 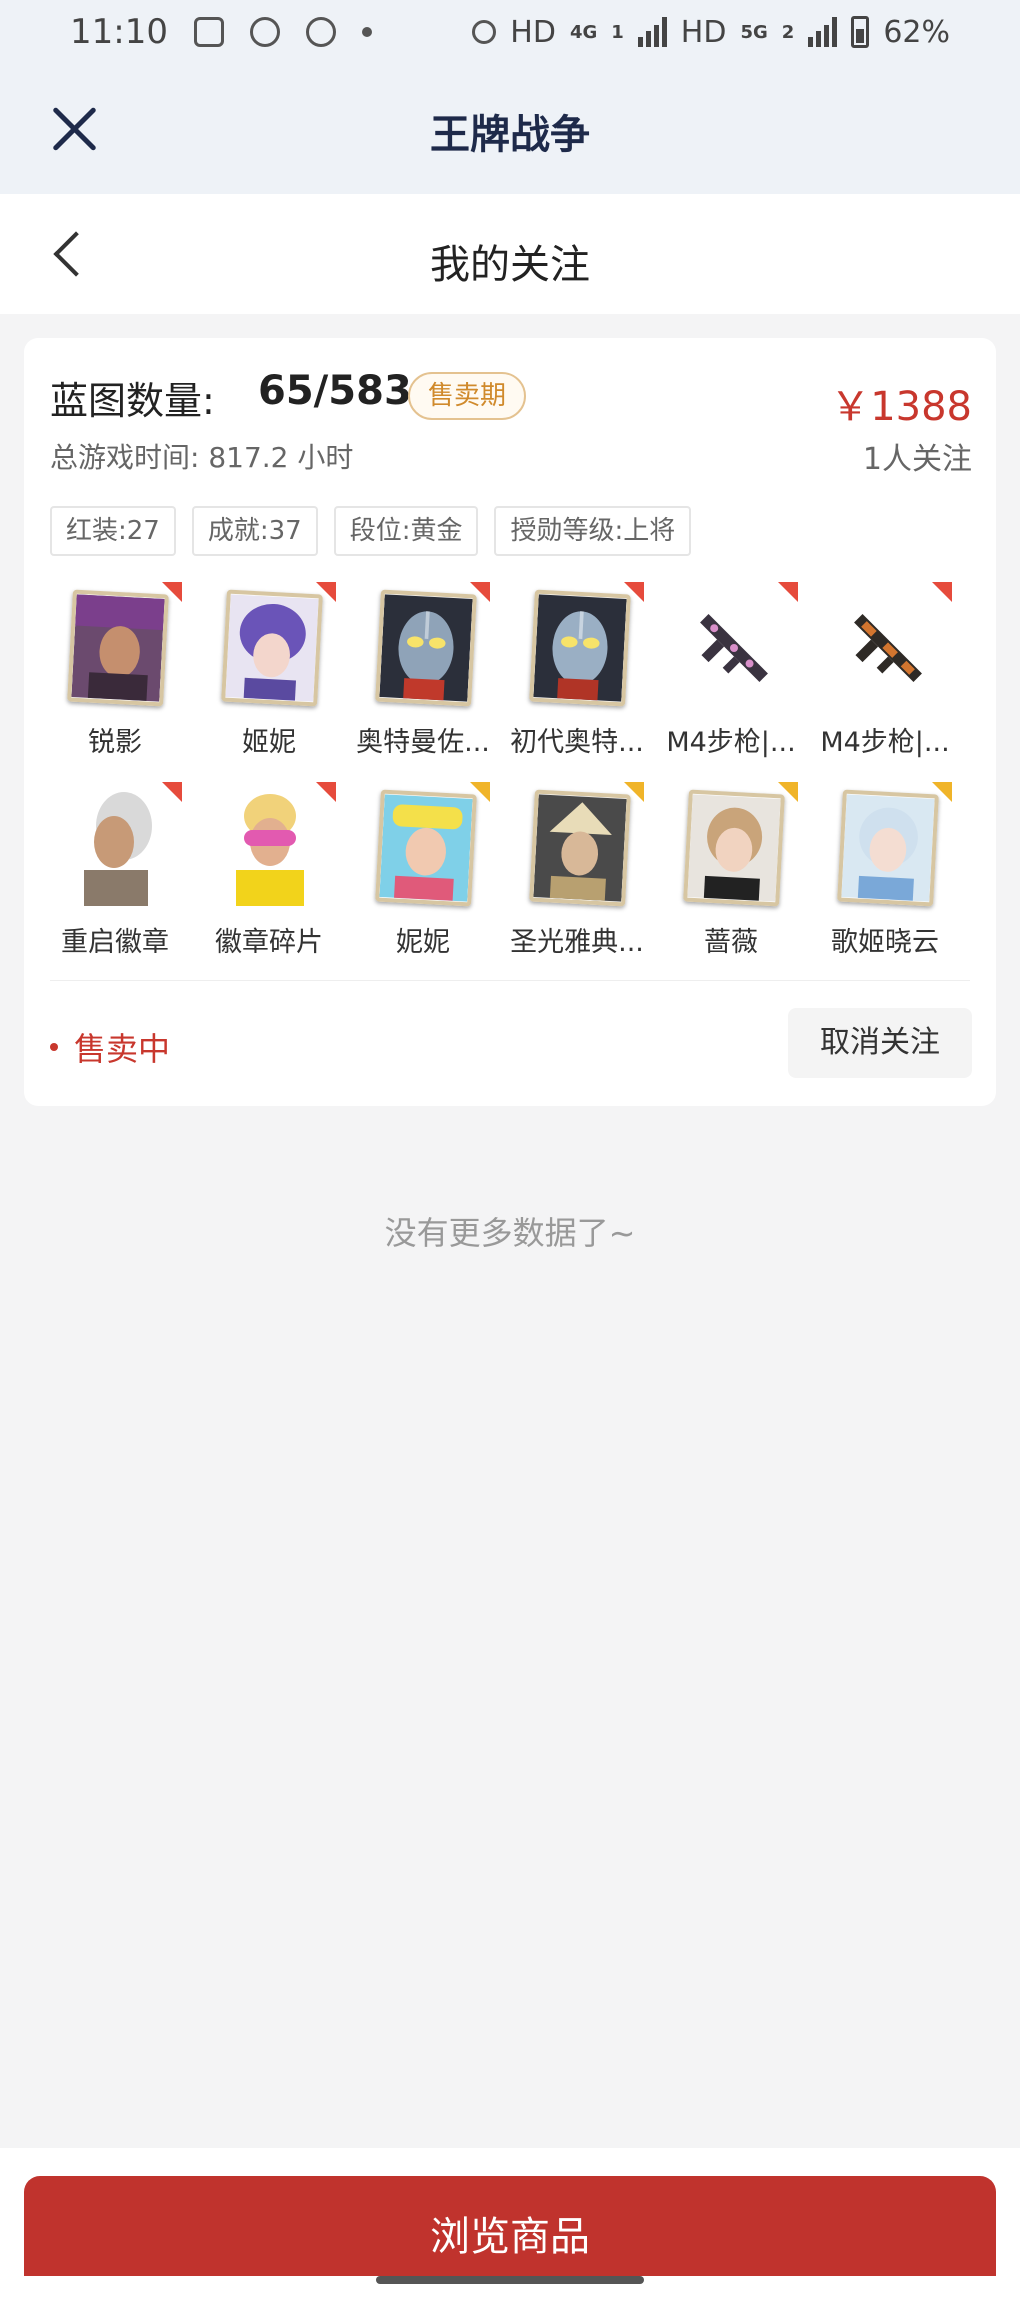 I want to click on blueprint-label: 蓝图数量:, so click(x=132, y=401).